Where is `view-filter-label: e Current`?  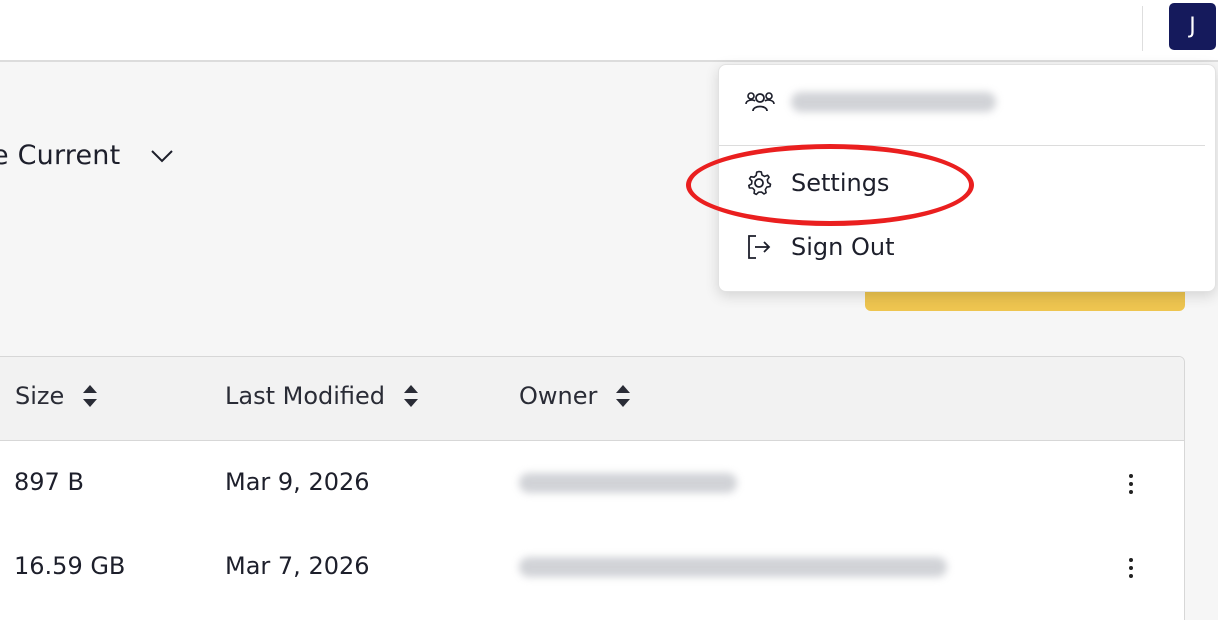
view-filter-label: e Current is located at coordinates (60, 155).